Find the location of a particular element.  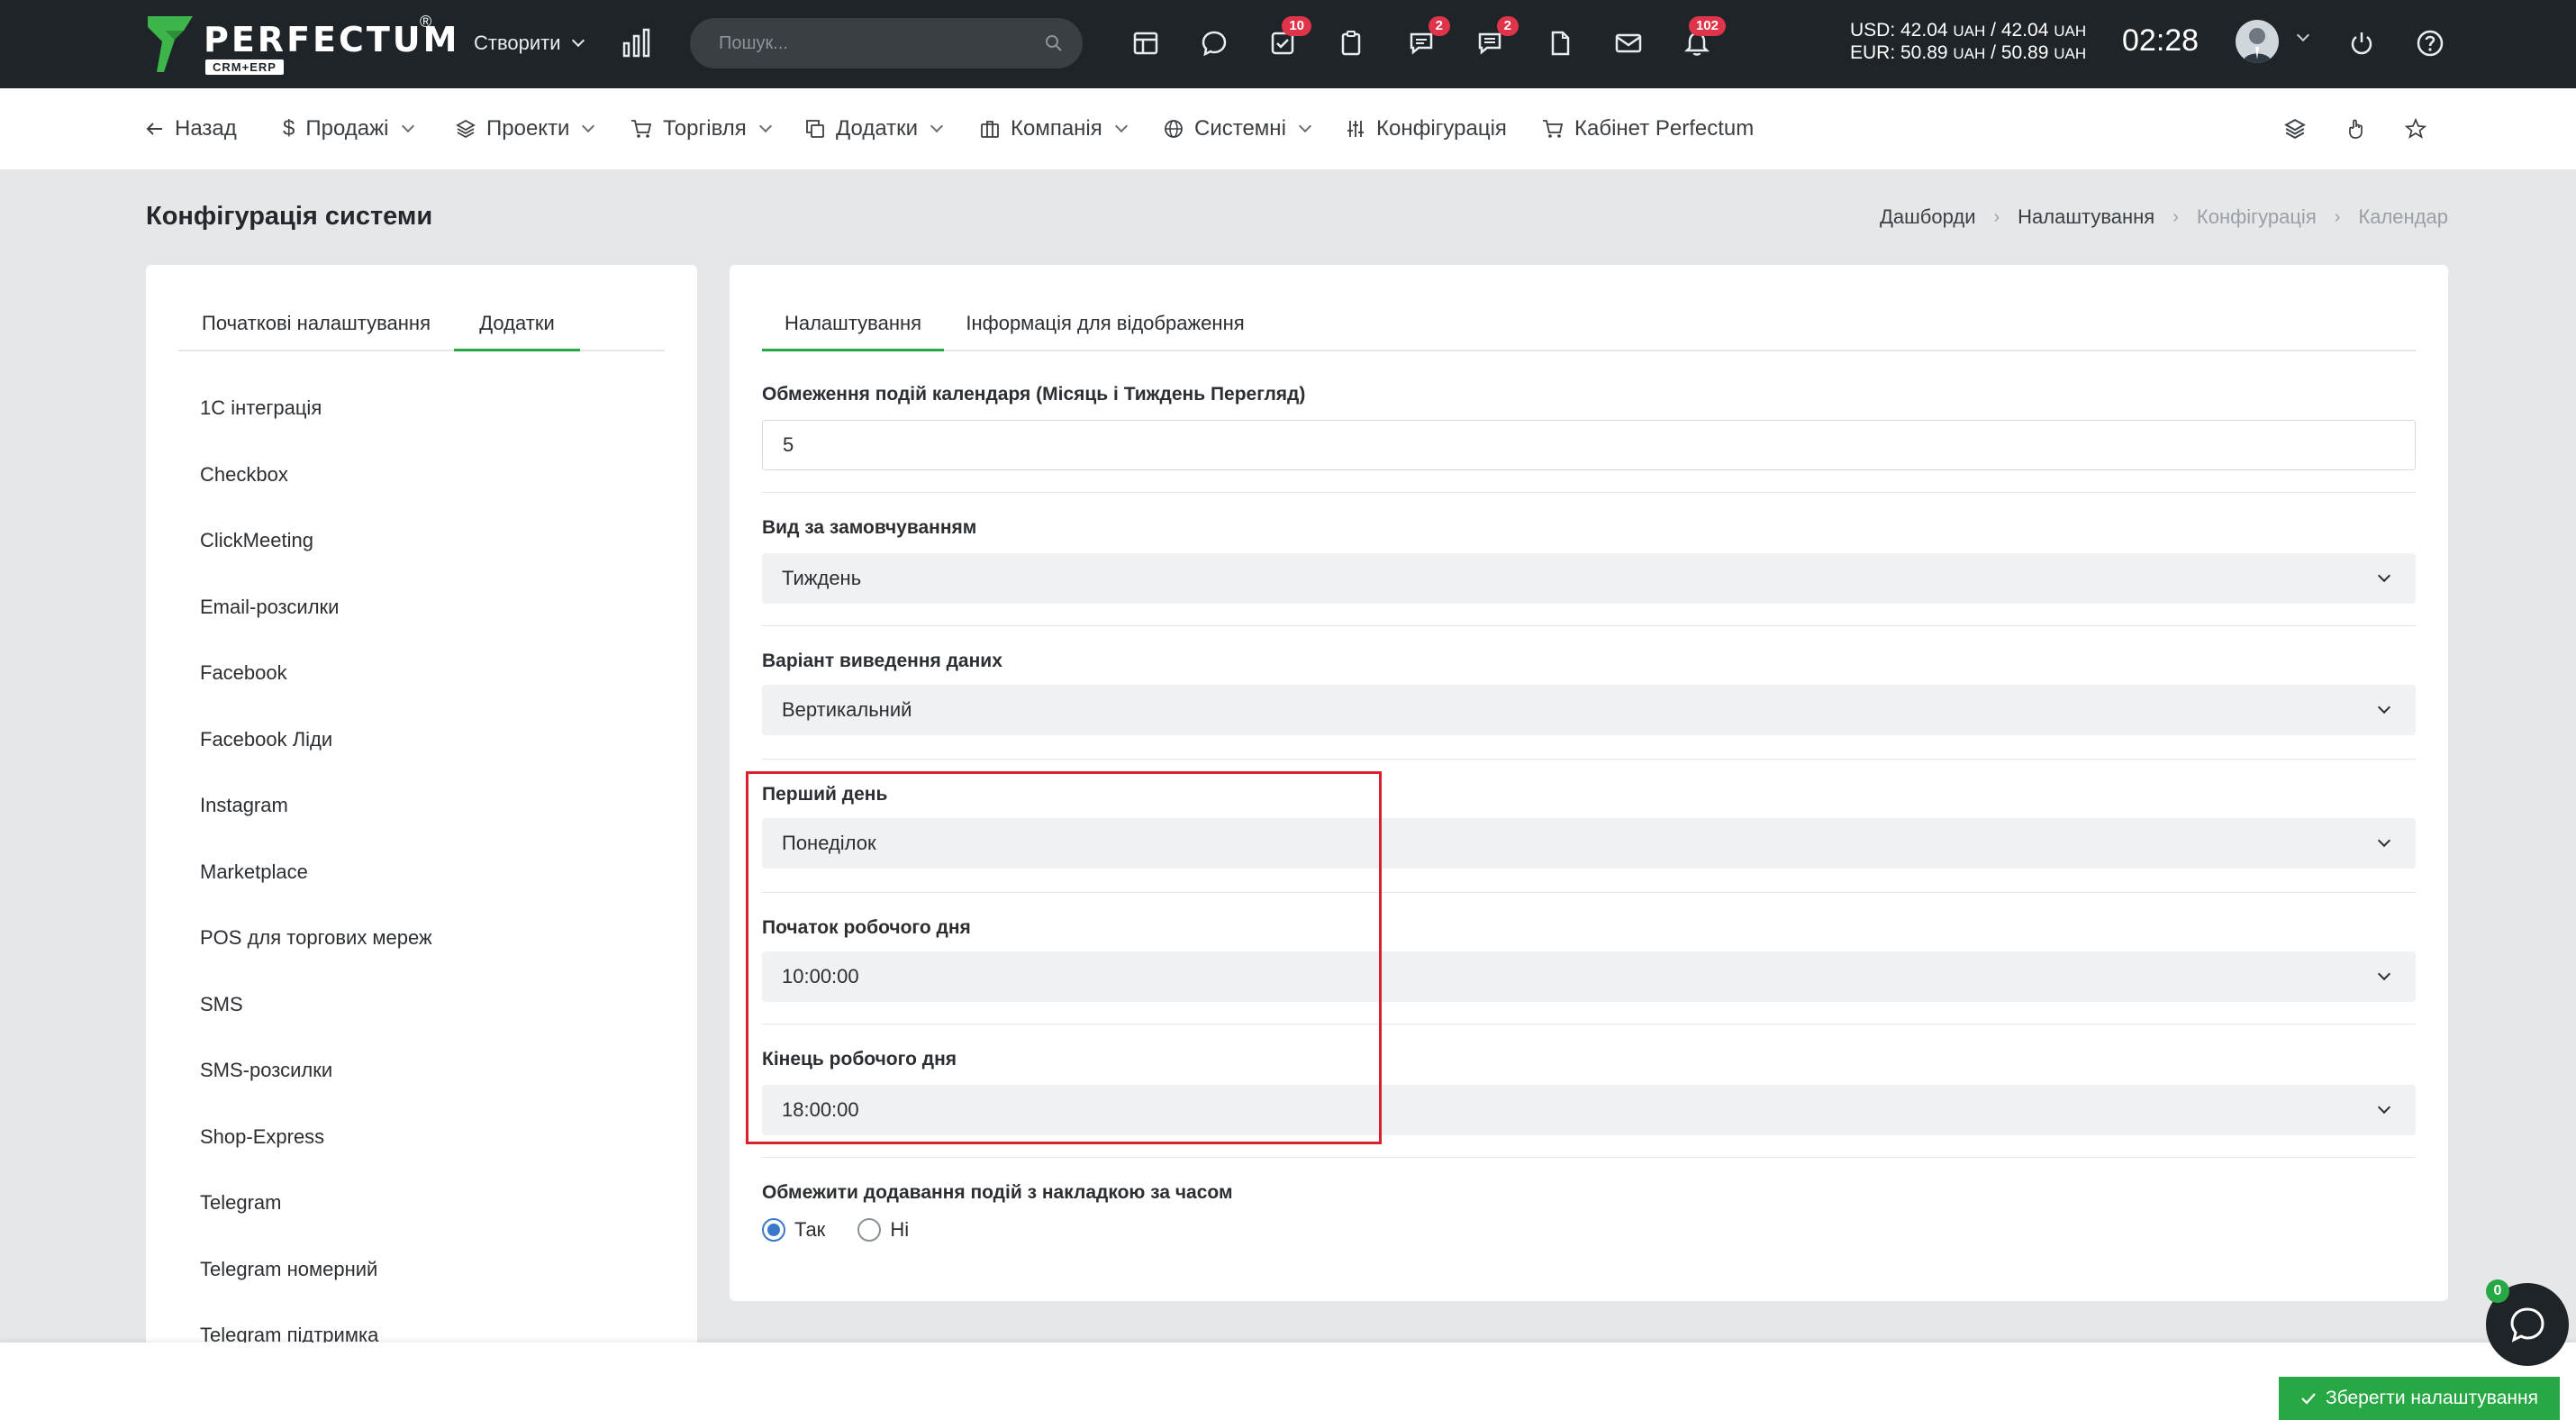

nav-trade: Торгівля is located at coordinates (701, 128).